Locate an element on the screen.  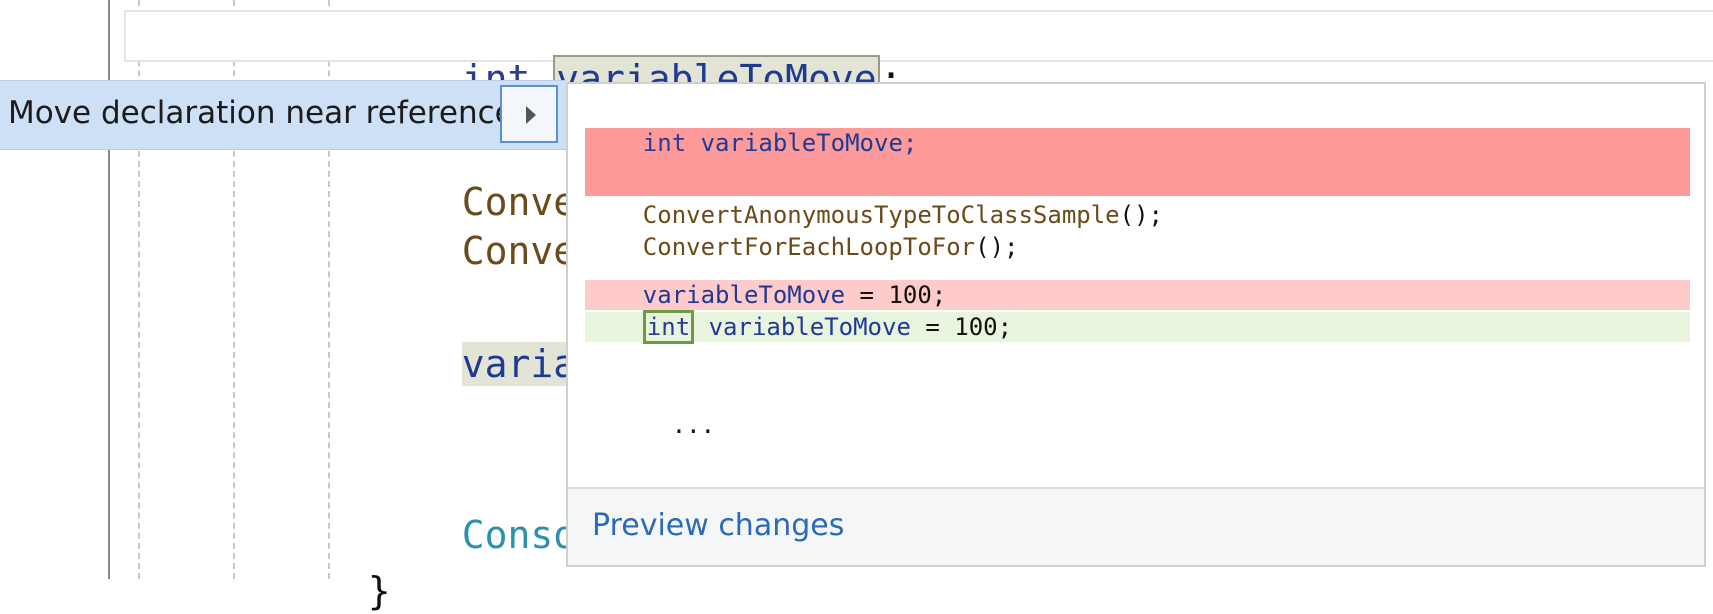
preview-changes-link: Preview changes is located at coordinates (718, 526).